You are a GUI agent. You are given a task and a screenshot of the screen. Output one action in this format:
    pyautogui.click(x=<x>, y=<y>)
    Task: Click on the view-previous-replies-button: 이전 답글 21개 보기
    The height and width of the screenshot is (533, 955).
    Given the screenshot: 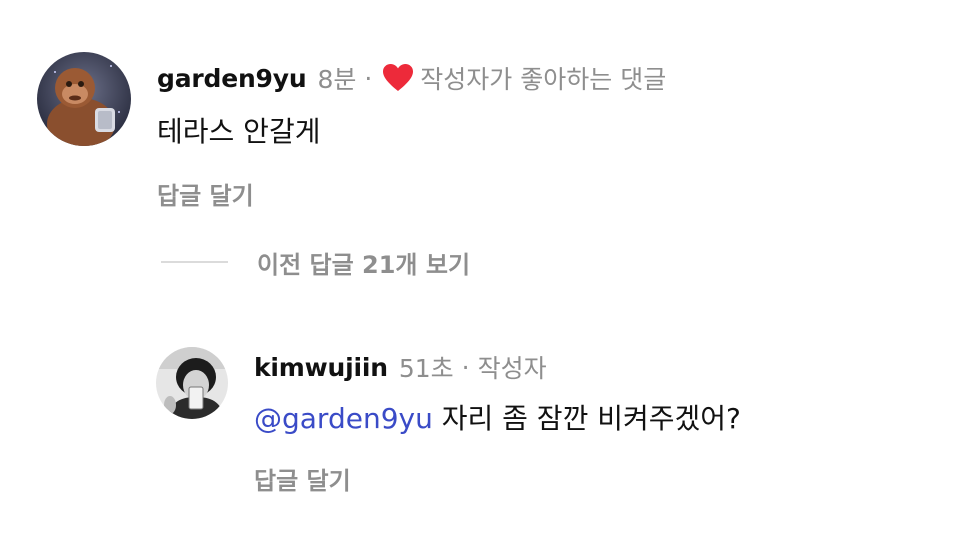 What is the action you would take?
    pyautogui.click(x=363, y=262)
    